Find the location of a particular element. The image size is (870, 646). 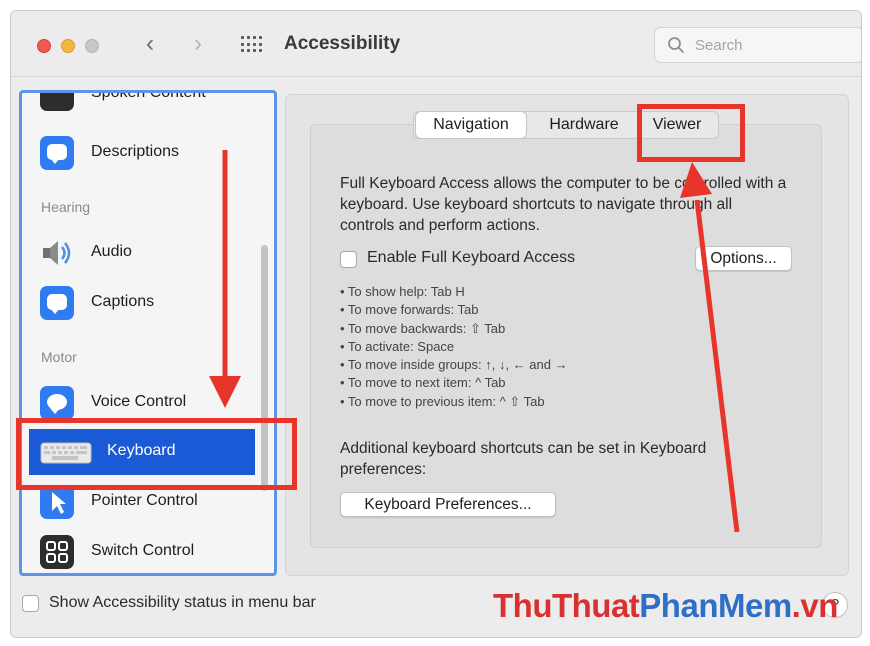

enable-full-keyboard-access-checkbox is located at coordinates (348, 259).